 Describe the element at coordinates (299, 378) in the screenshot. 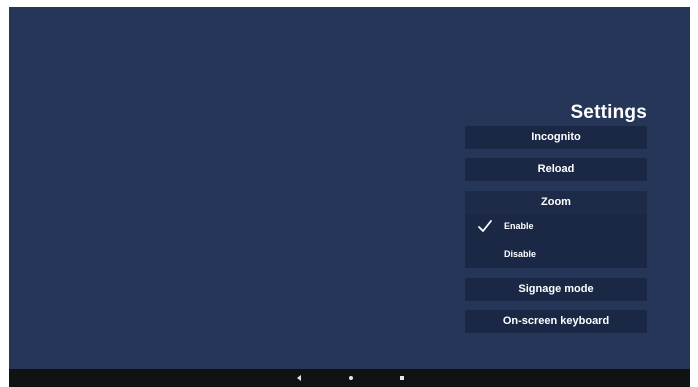

I see `back-icon` at that location.